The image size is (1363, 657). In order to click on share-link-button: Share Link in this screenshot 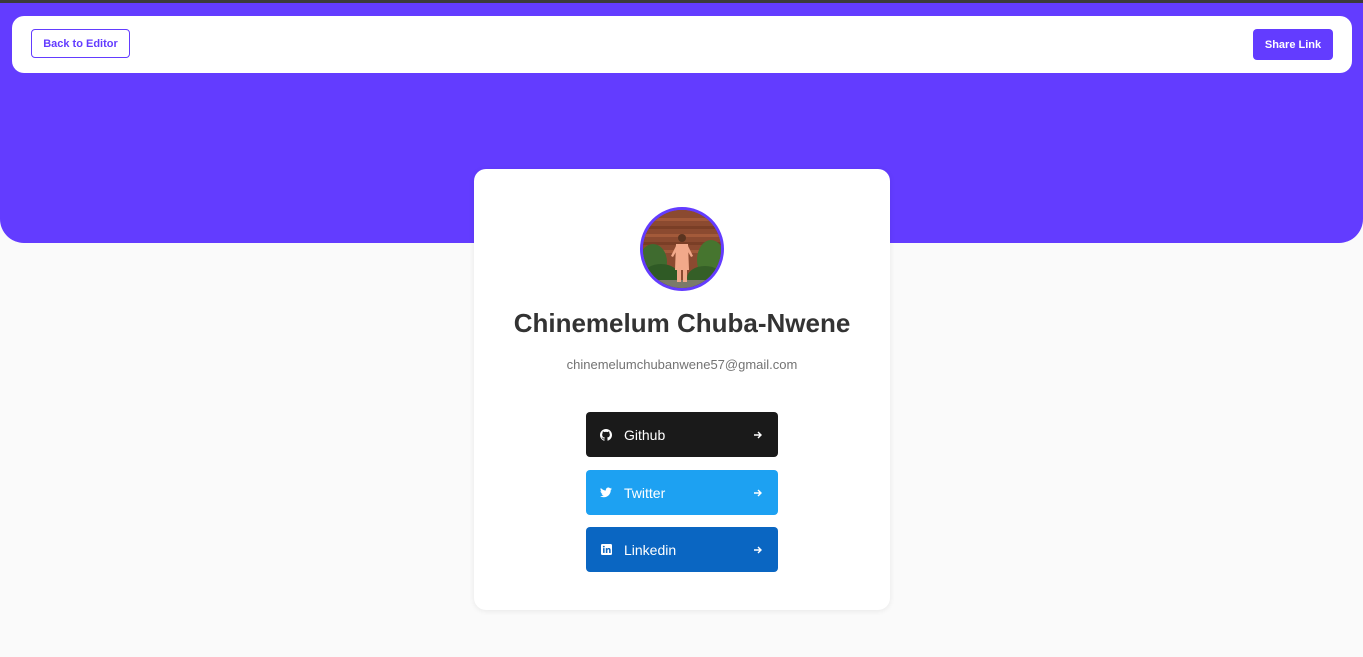, I will do `click(1293, 44)`.